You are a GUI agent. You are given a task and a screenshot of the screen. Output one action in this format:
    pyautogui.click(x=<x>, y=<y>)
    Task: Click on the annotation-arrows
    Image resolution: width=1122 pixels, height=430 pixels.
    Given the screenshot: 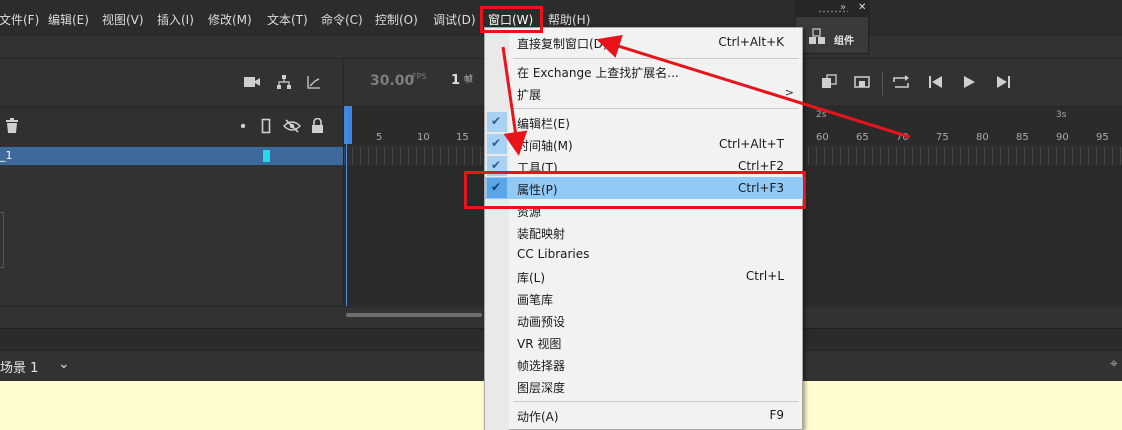 What is the action you would take?
    pyautogui.click(x=706, y=95)
    